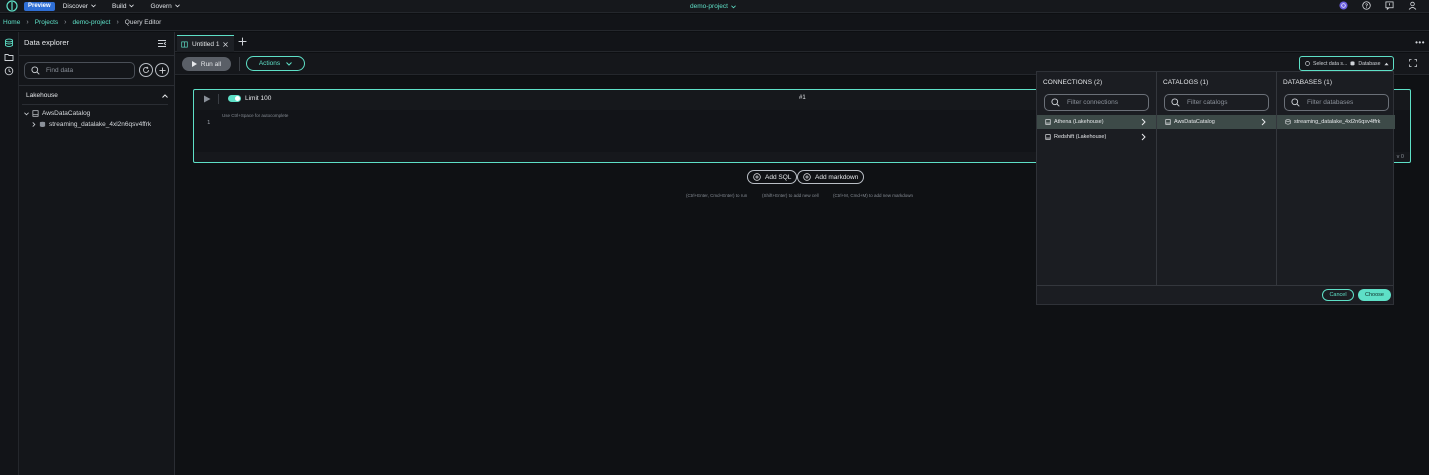  Describe the element at coordinates (47, 42) in the screenshot. I see `explorer-title: Data explorer` at that location.